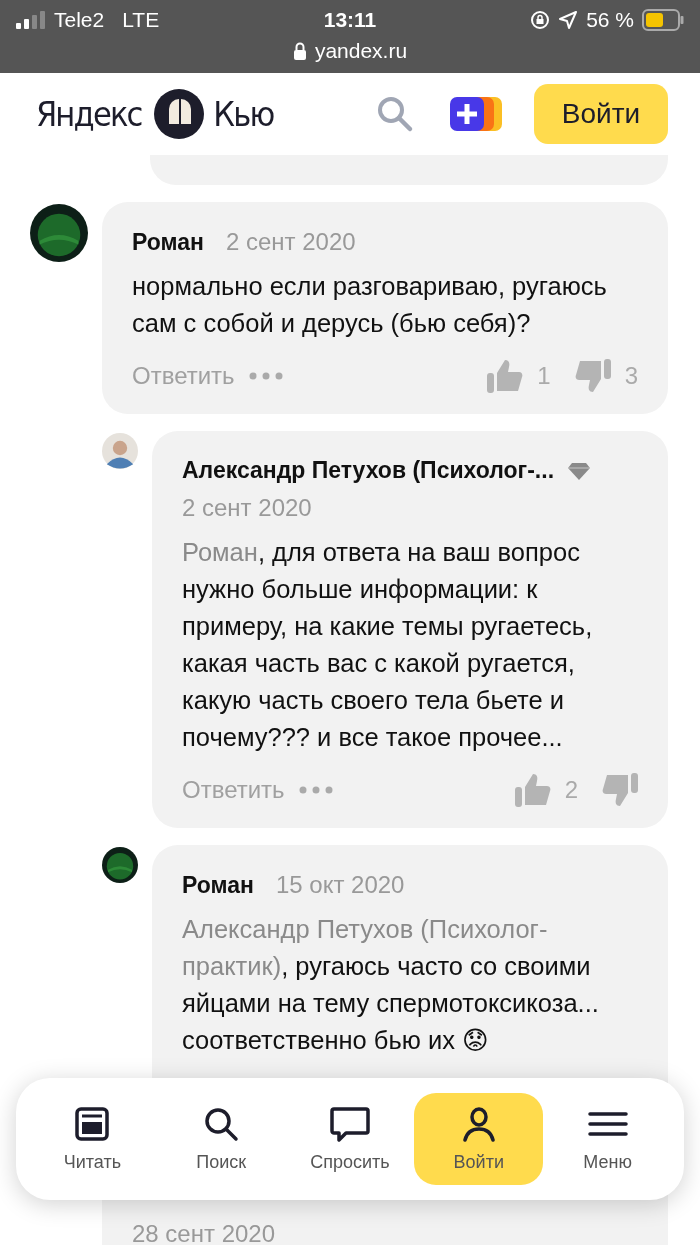 This screenshot has height=1245, width=700. Describe the element at coordinates (478, 1123) in the screenshot. I see `user-icon` at that location.